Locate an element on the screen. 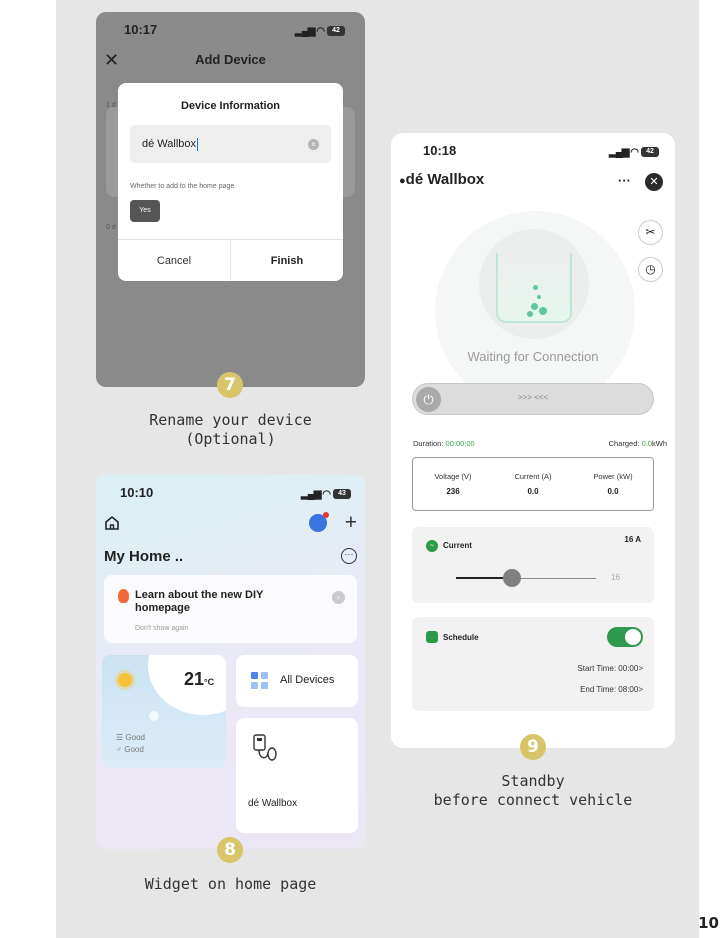 This screenshot has height=938, width=725. caption-line: Standby is located at coordinates (533, 781).